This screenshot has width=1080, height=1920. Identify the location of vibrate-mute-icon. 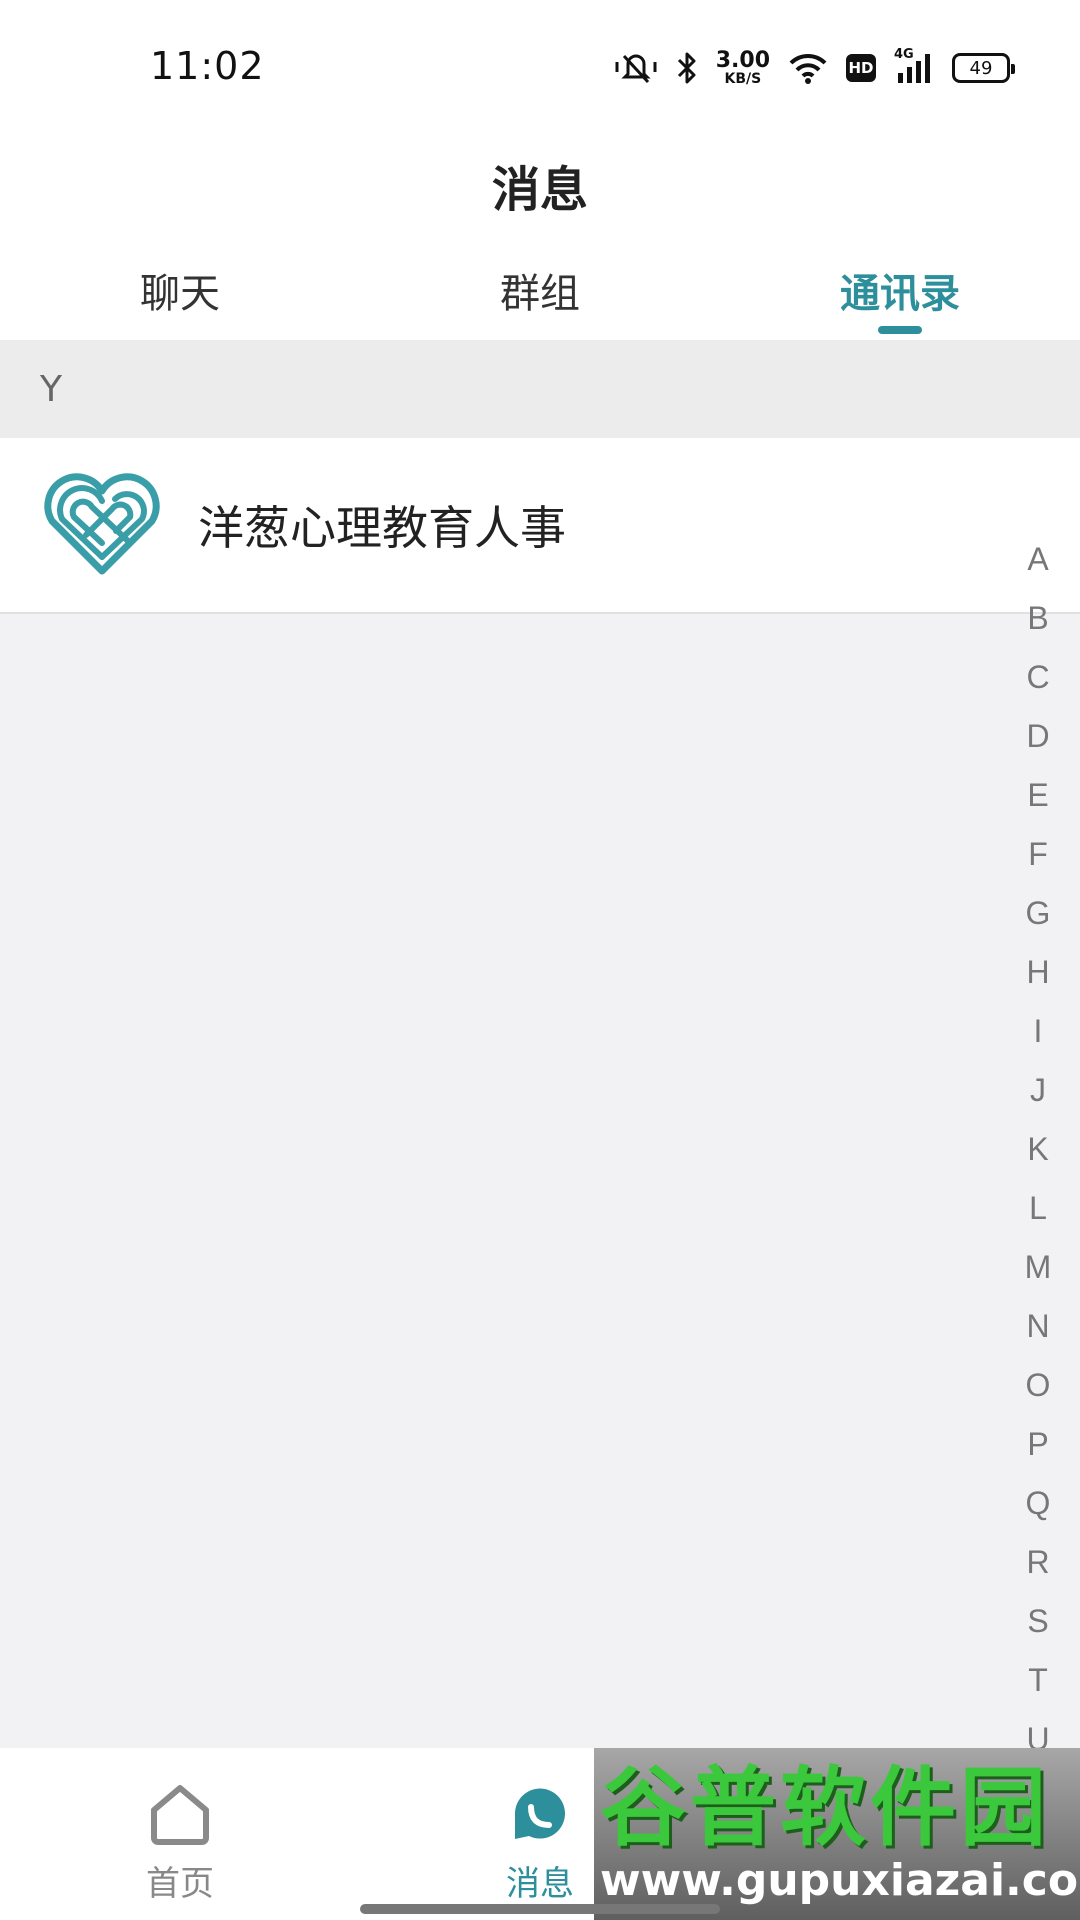
(636, 68).